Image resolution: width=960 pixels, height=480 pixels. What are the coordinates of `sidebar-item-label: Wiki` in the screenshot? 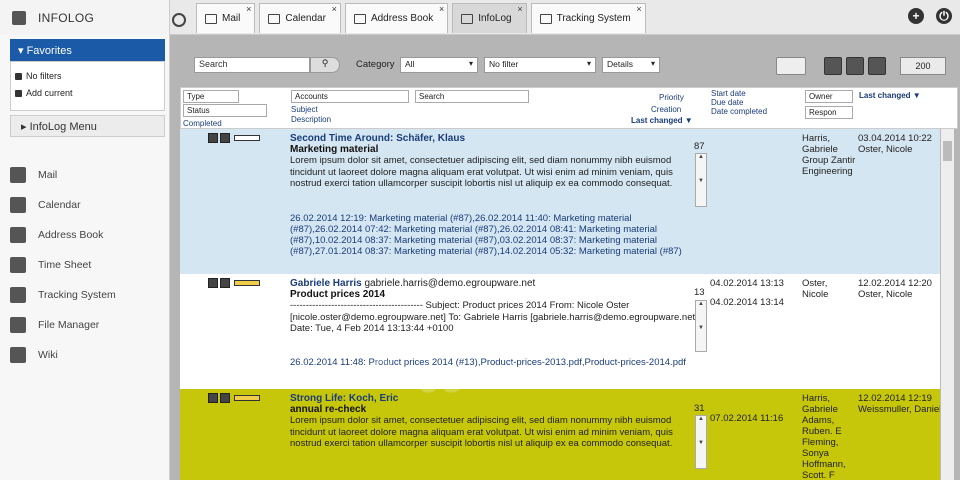 It's located at (48, 355).